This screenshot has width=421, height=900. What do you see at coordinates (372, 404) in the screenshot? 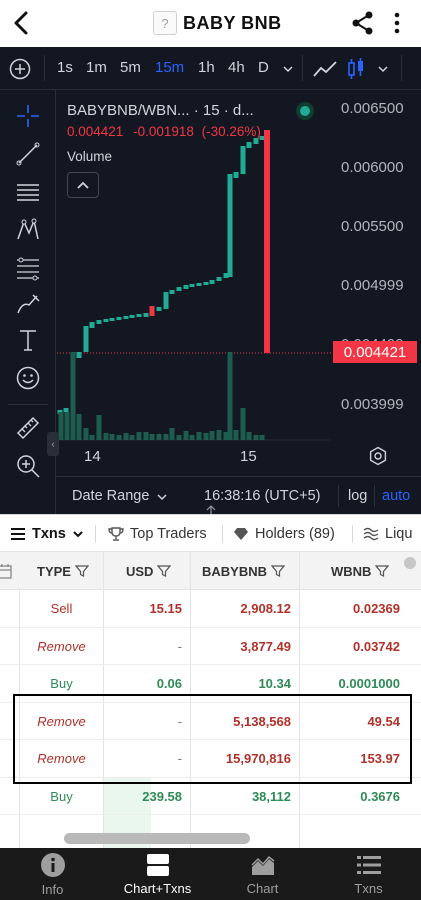
I see `price-axis-label: 0.003999` at bounding box center [372, 404].